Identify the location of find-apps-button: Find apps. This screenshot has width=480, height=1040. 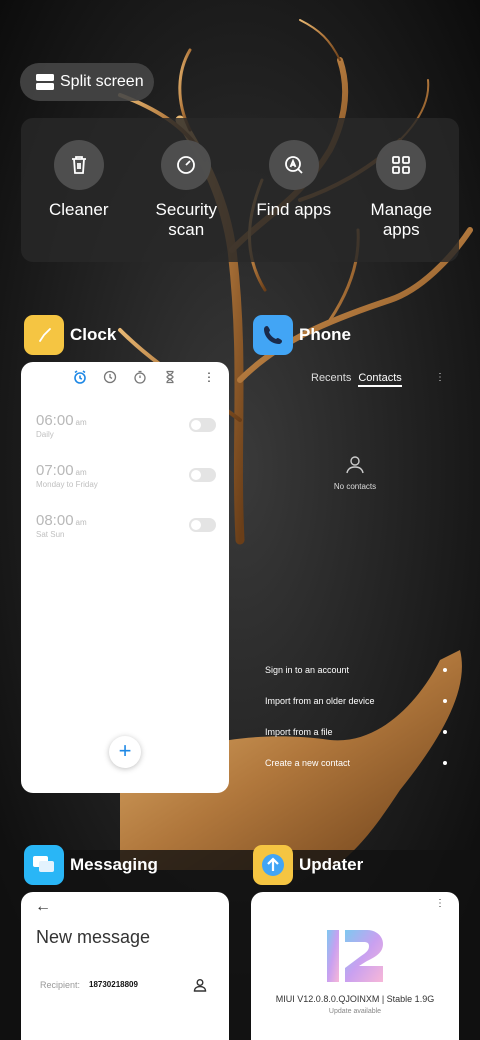
(293, 201).